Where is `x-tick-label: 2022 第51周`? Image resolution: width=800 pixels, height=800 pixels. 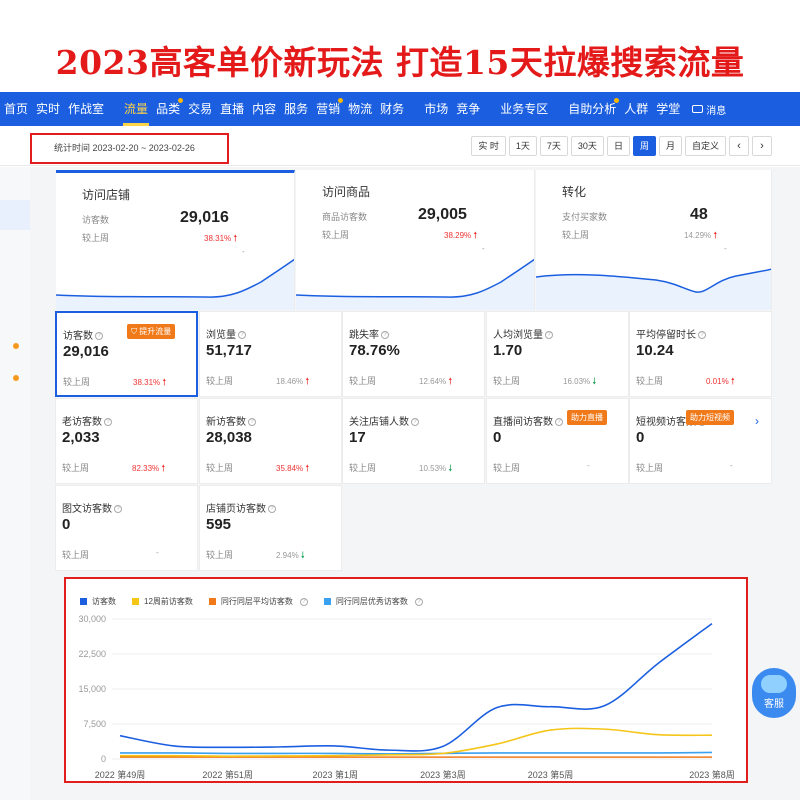
x-tick-label: 2022 第51周 is located at coordinates (227, 774).